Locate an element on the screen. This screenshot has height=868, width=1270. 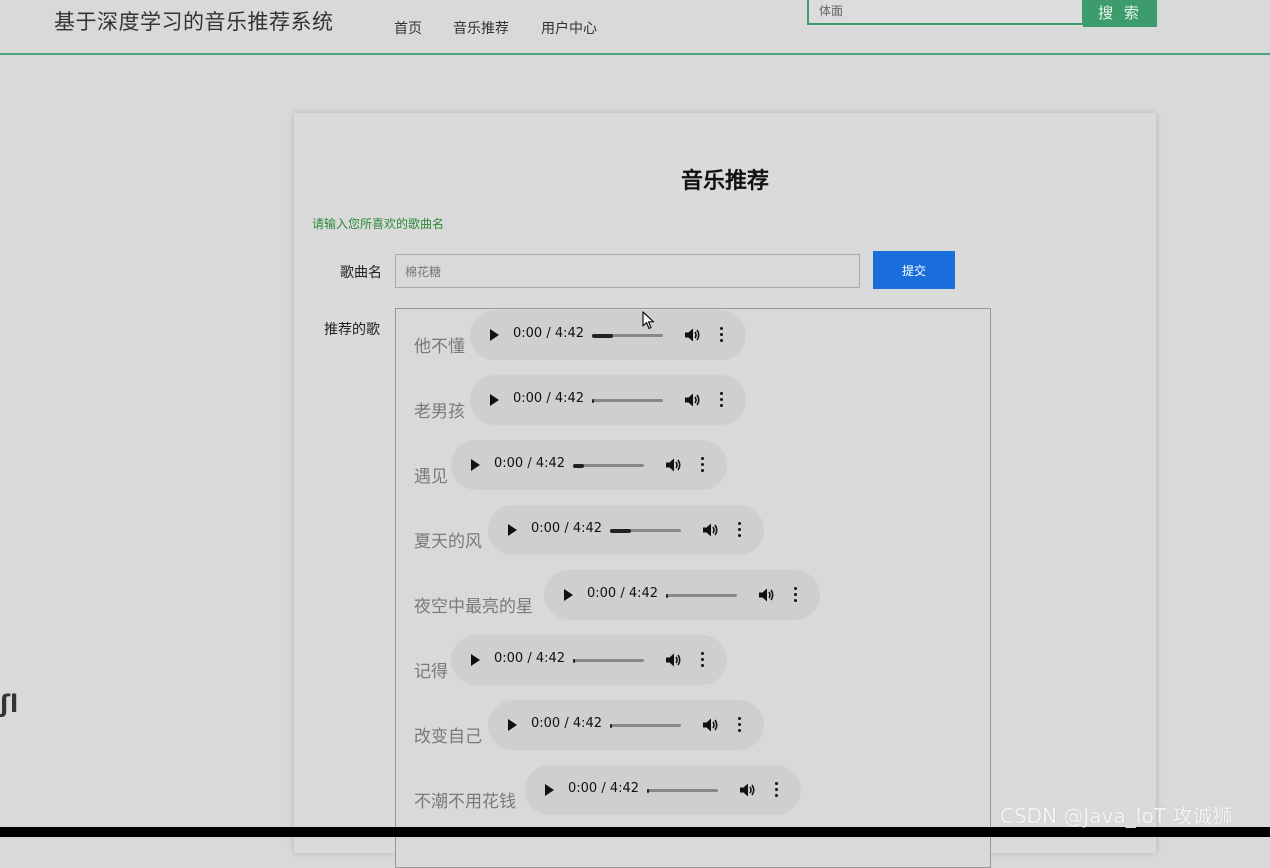
recommendation-row: 夏天的风 0:00 / 4:42 is located at coordinates (693, 530).